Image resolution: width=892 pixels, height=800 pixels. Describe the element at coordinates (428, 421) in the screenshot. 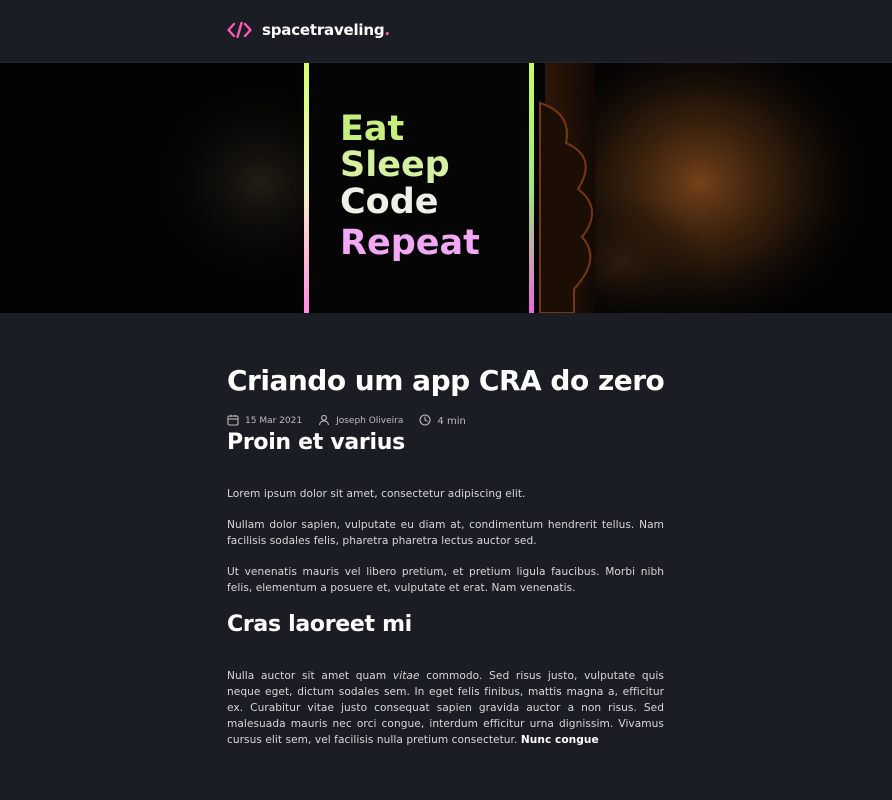

I see `clock-icon` at that location.